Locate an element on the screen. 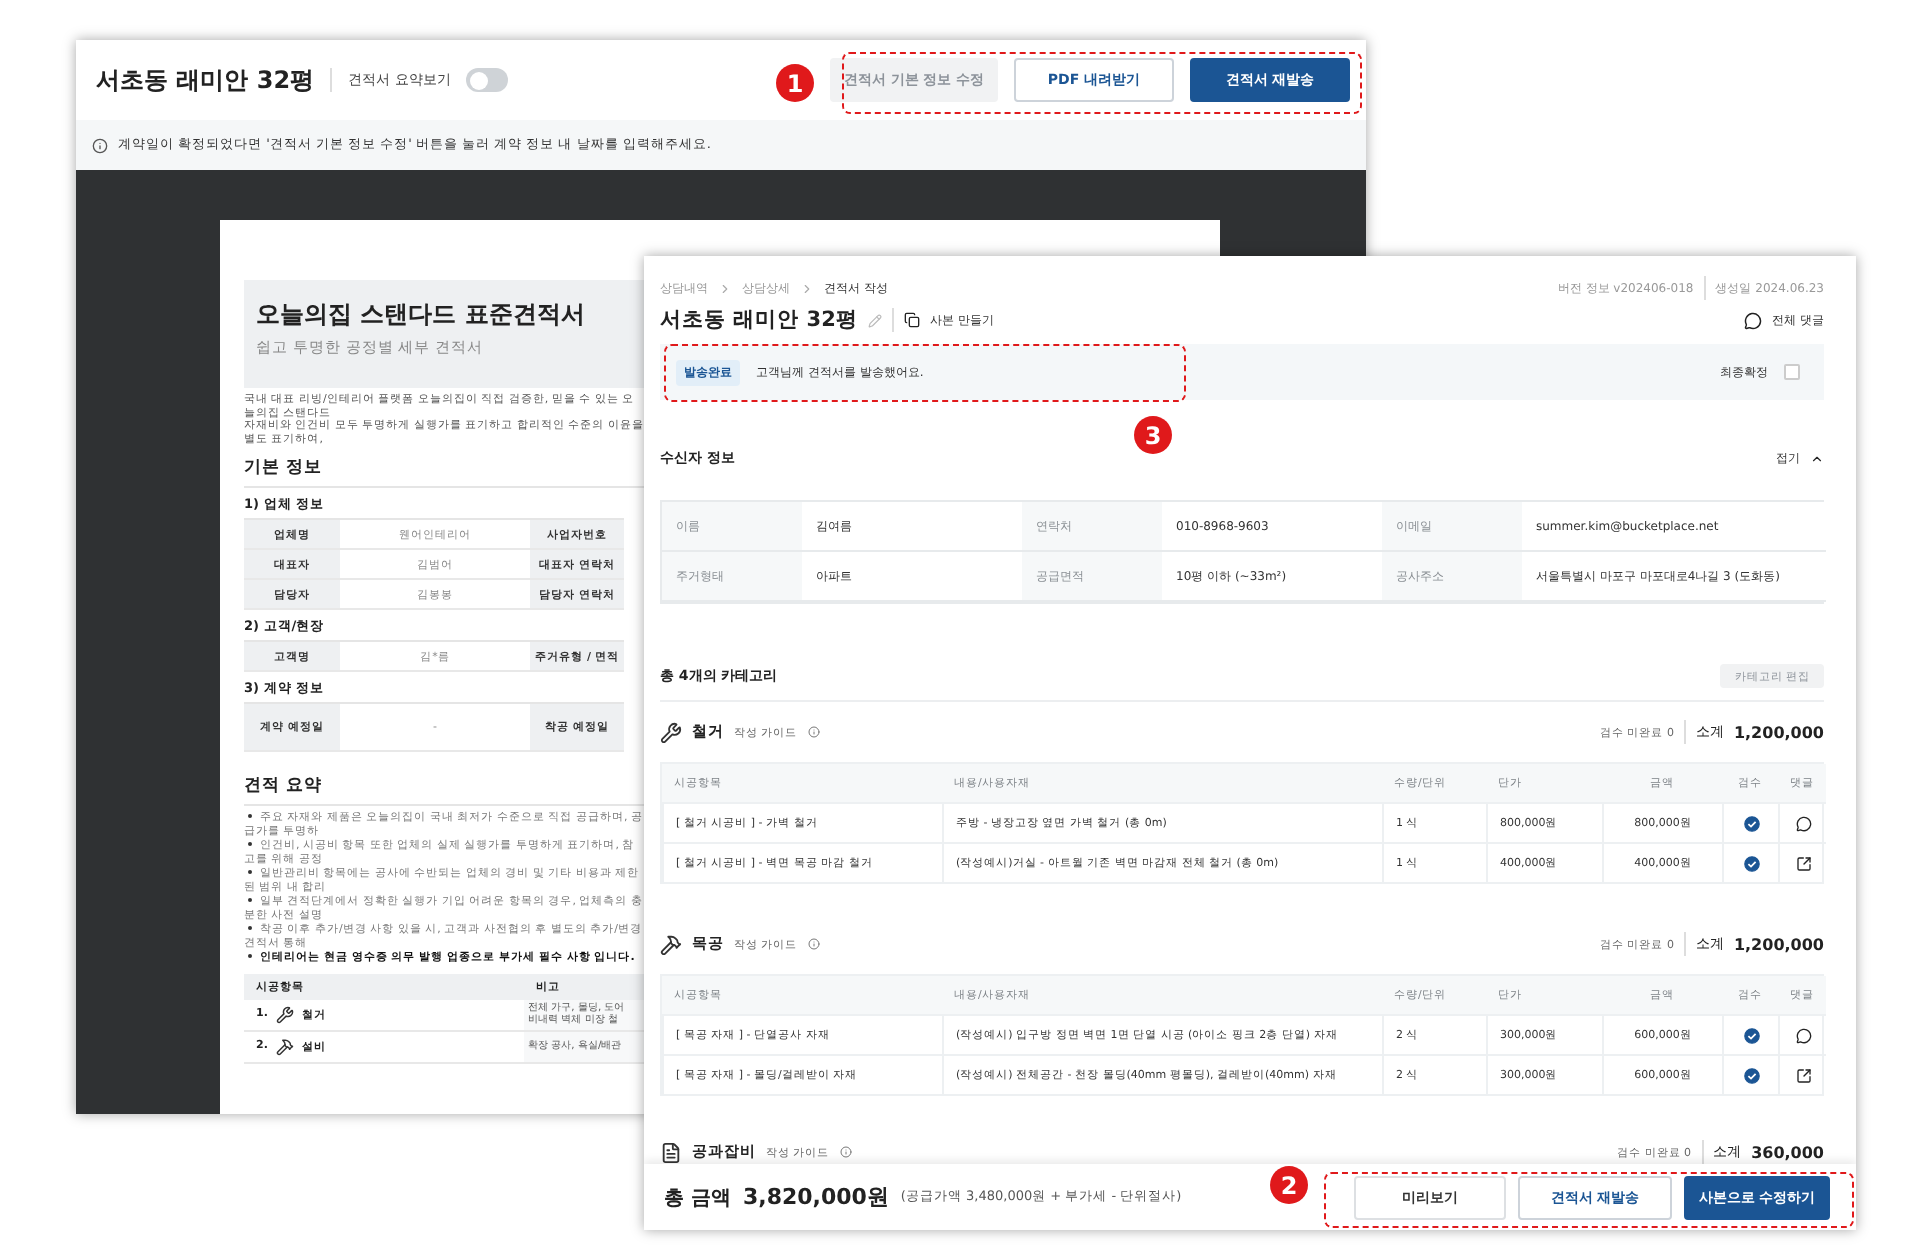  document-title: 오늘의집 스탠다드 표준견적서 is located at coordinates (420, 315).